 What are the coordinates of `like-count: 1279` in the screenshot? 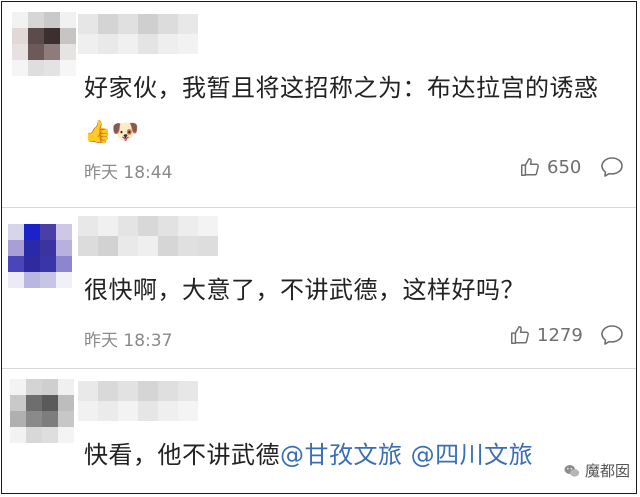 It's located at (560, 335).